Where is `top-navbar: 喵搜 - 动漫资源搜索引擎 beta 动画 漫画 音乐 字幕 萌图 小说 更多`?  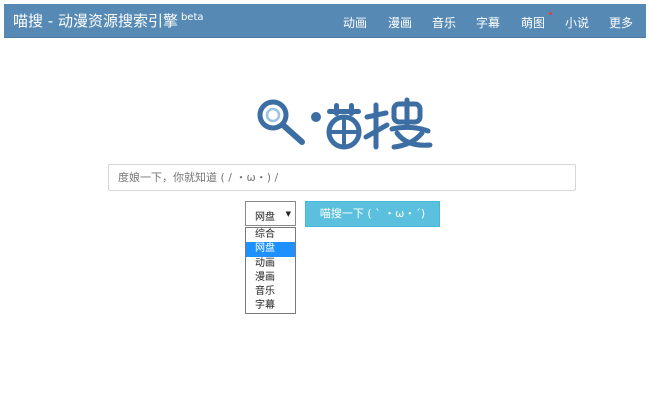
top-navbar: 喵搜 - 动漫资源搜索引擎 beta 动画 漫画 音乐 字幕 萌图 小说 更多 is located at coordinates (325, 21).